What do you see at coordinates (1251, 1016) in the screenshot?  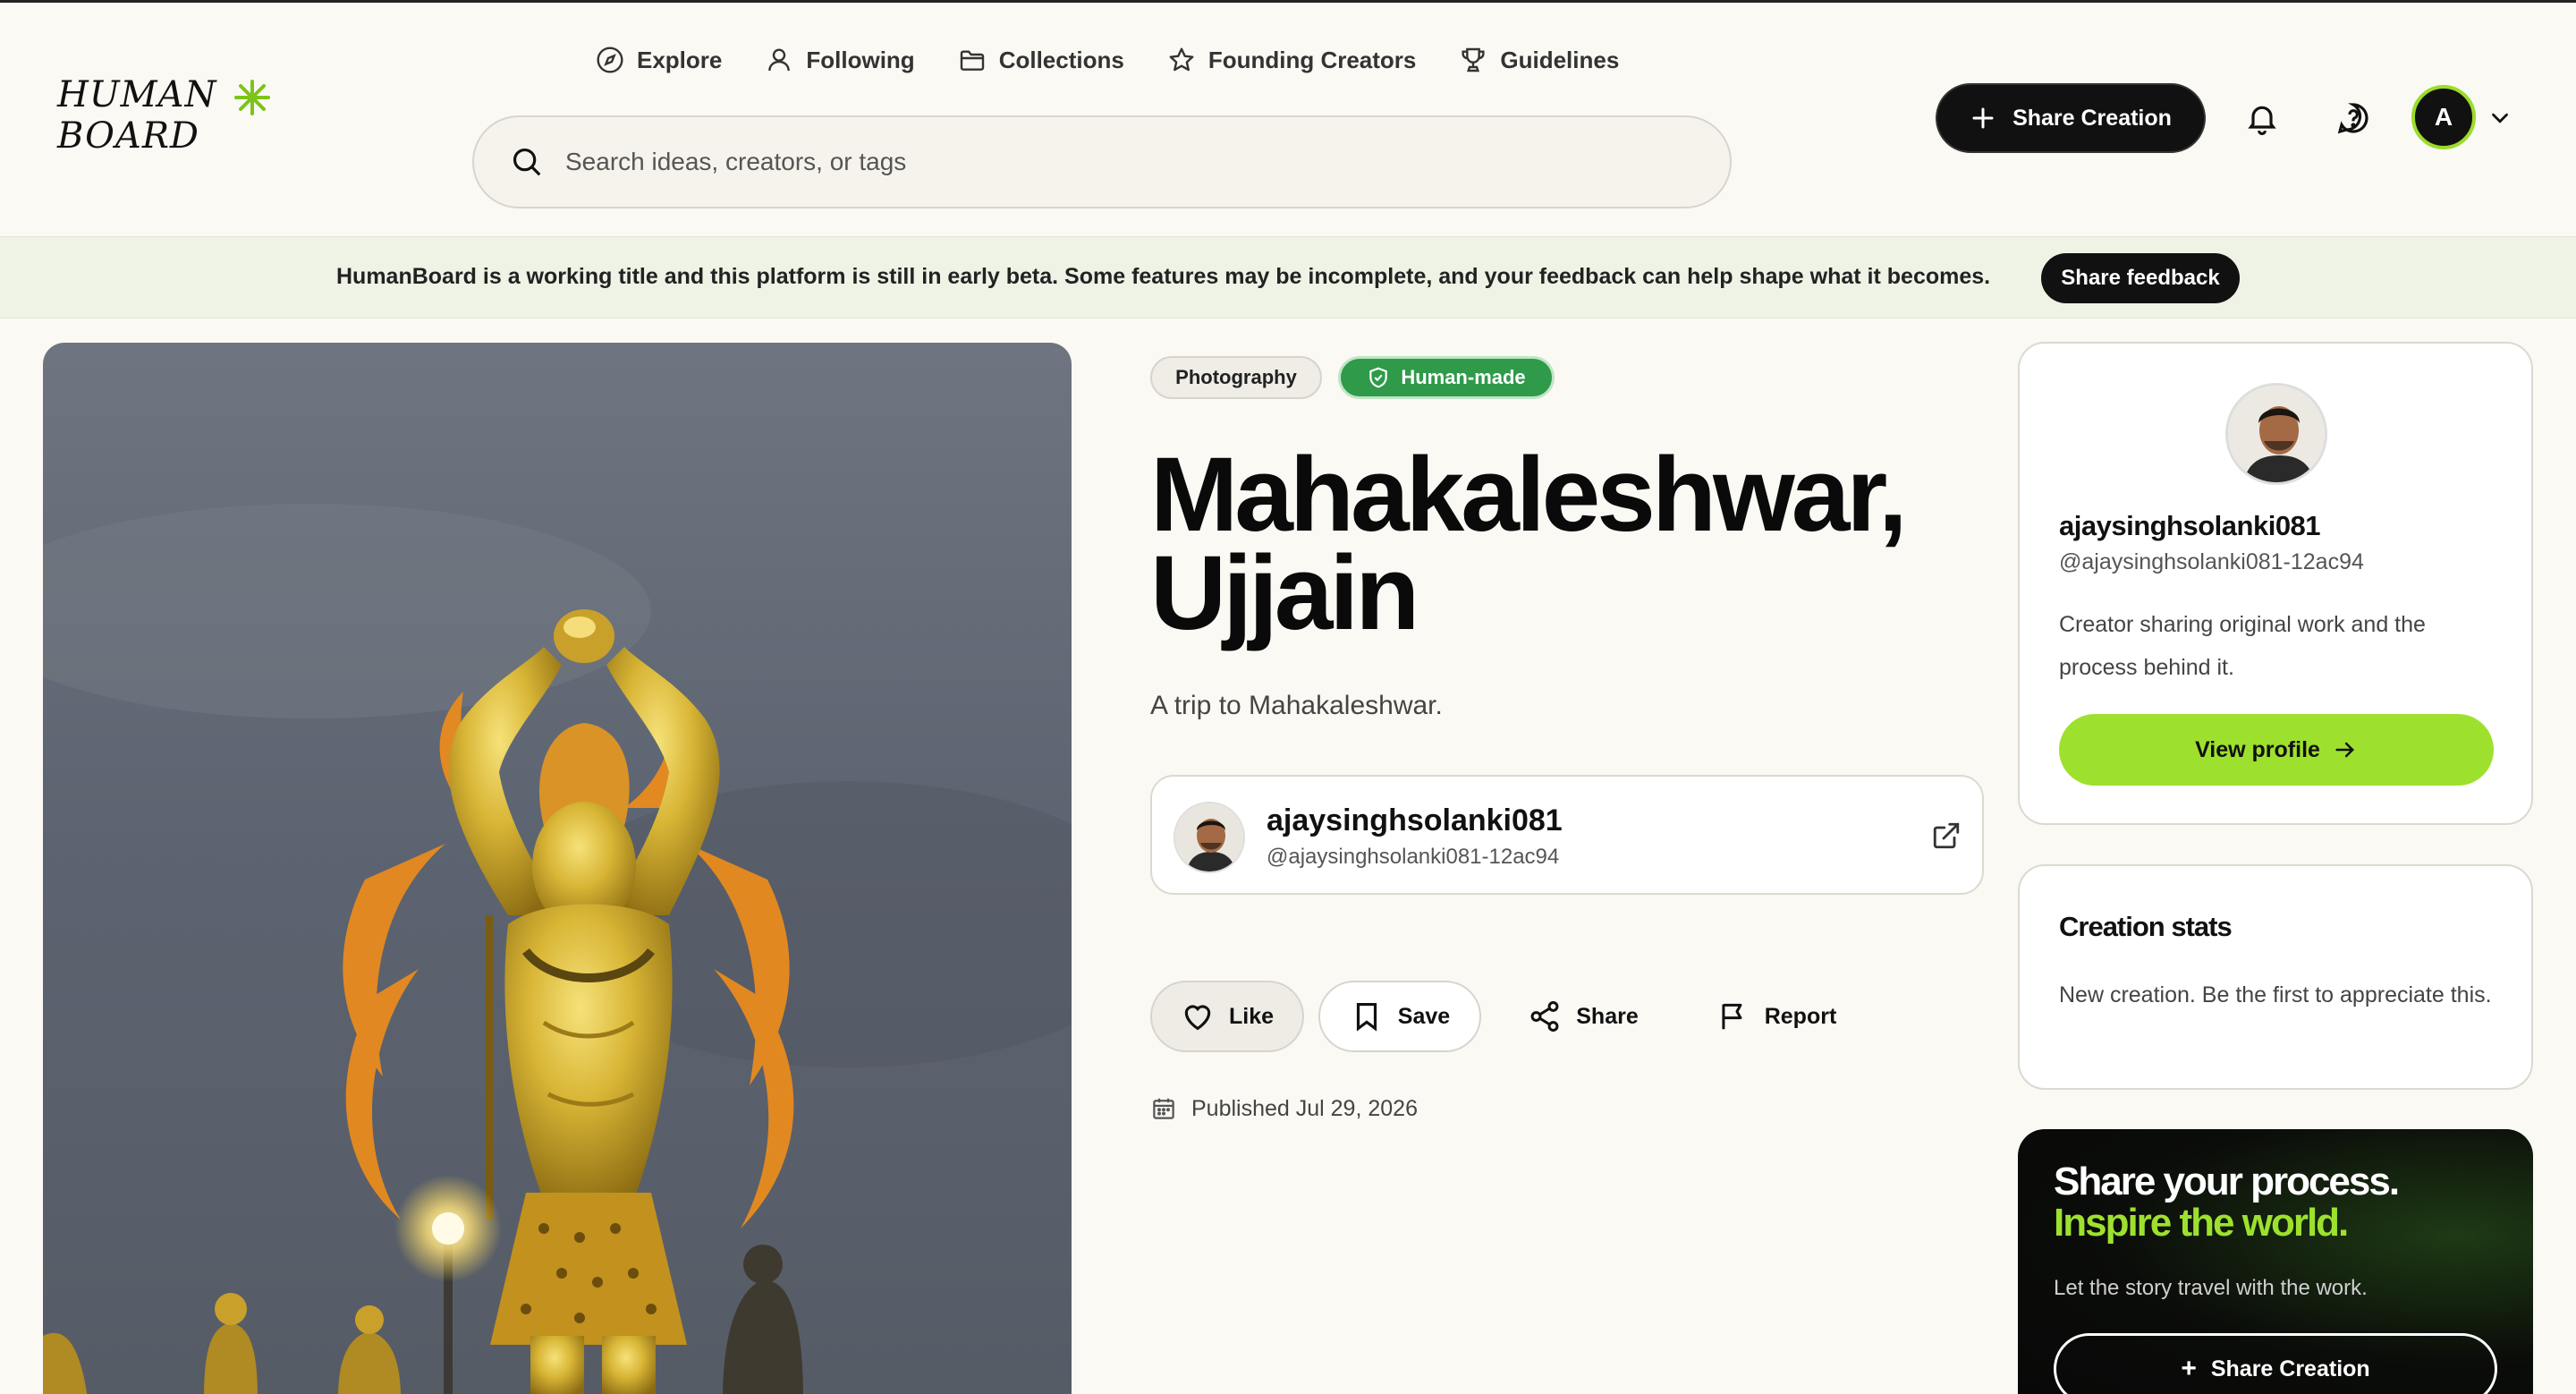 I see `like-label: Like` at bounding box center [1251, 1016].